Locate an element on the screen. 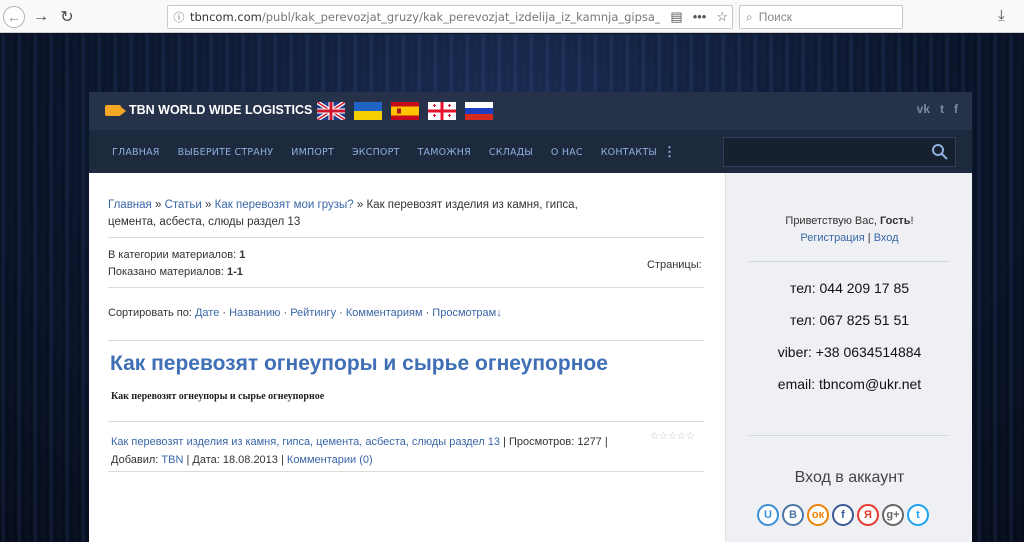  info-icon: ⓘ is located at coordinates (179, 17).